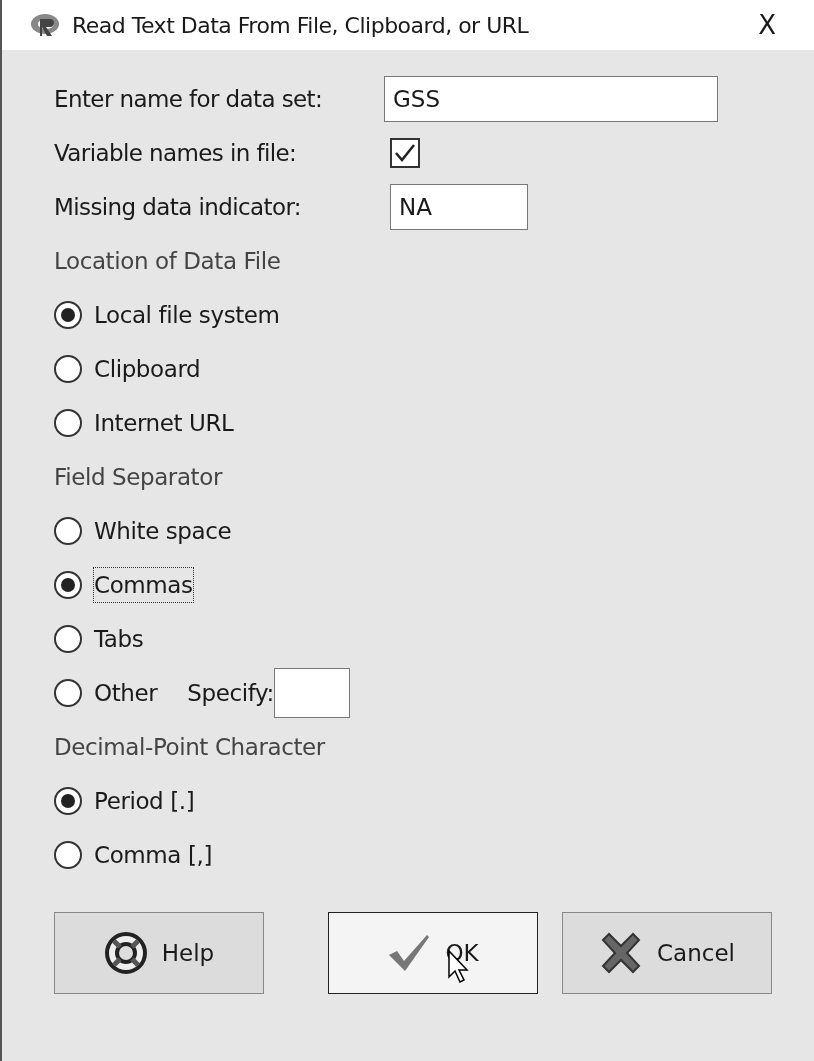 The width and height of the screenshot is (814, 1061). Describe the element at coordinates (167, 261) in the screenshot. I see `section-label: Location of Data File` at that location.